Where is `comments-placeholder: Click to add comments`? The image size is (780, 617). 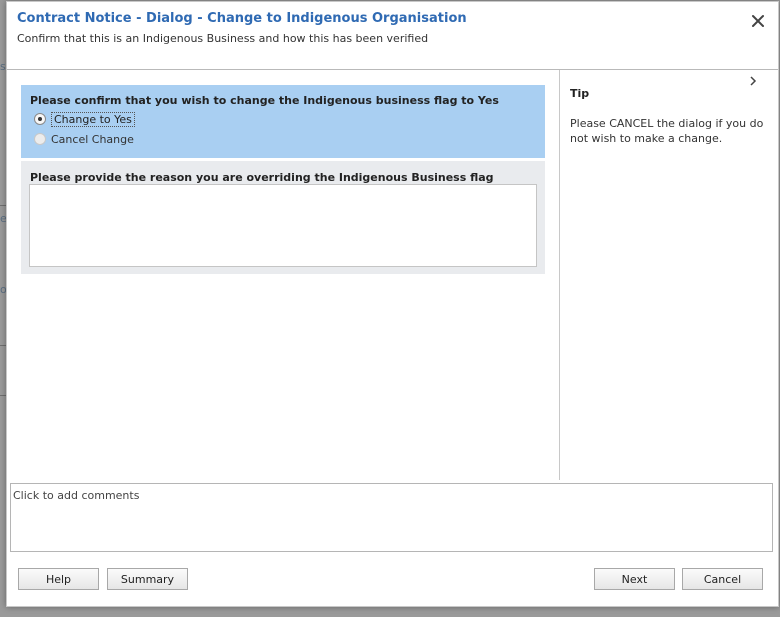 comments-placeholder: Click to add comments is located at coordinates (76, 495).